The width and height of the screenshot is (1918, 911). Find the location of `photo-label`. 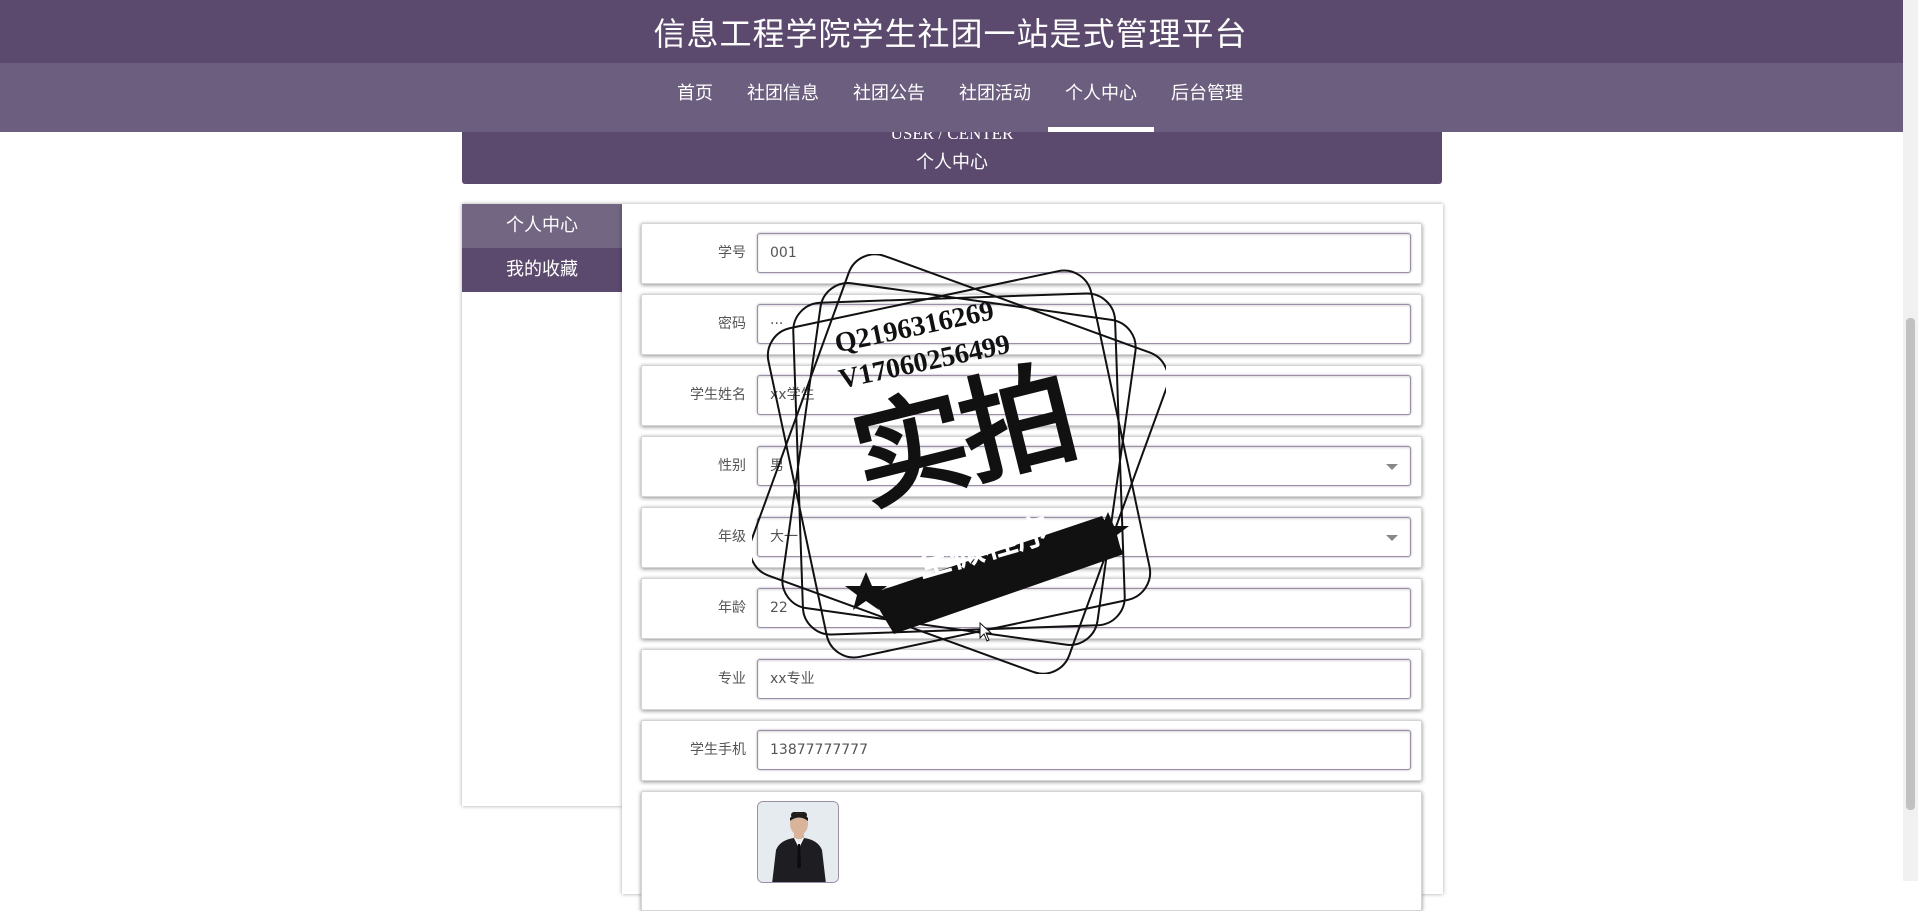

photo-label is located at coordinates (694, 821).